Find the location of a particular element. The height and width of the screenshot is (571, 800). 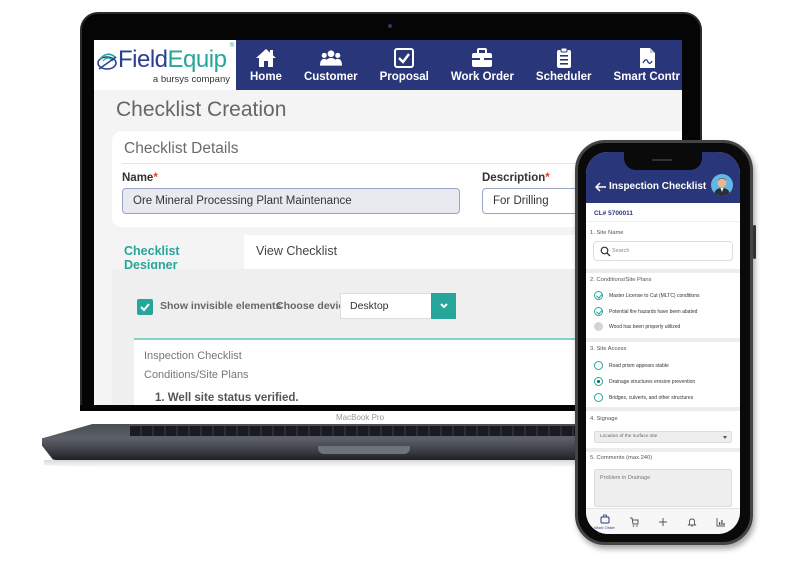

tab-reports is located at coordinates (721, 522).